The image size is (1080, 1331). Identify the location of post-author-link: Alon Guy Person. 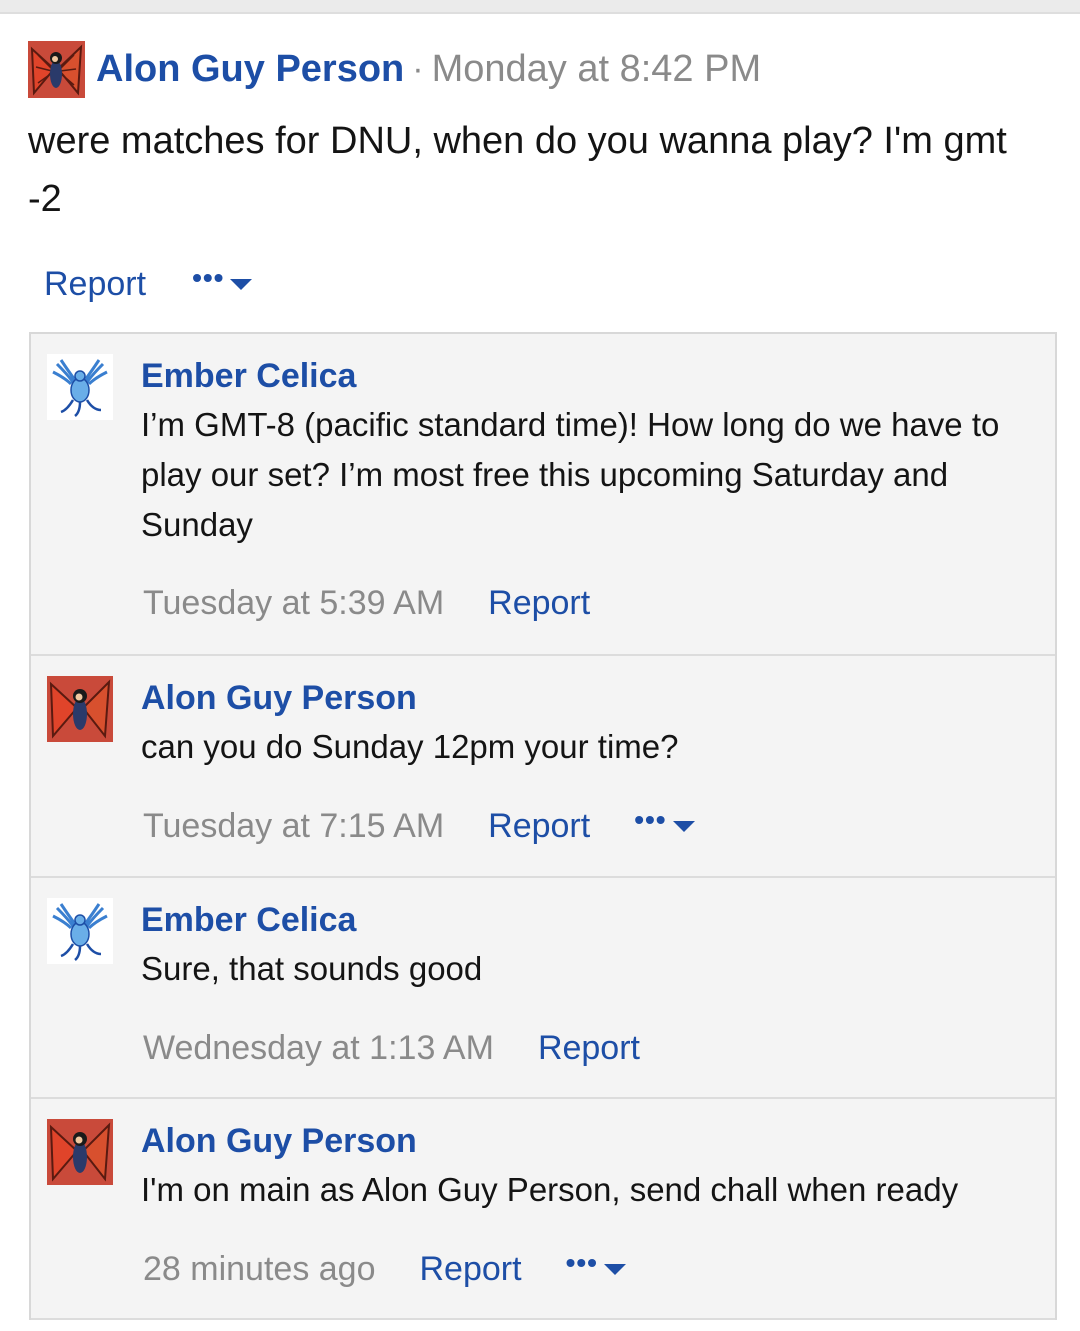
(250, 69).